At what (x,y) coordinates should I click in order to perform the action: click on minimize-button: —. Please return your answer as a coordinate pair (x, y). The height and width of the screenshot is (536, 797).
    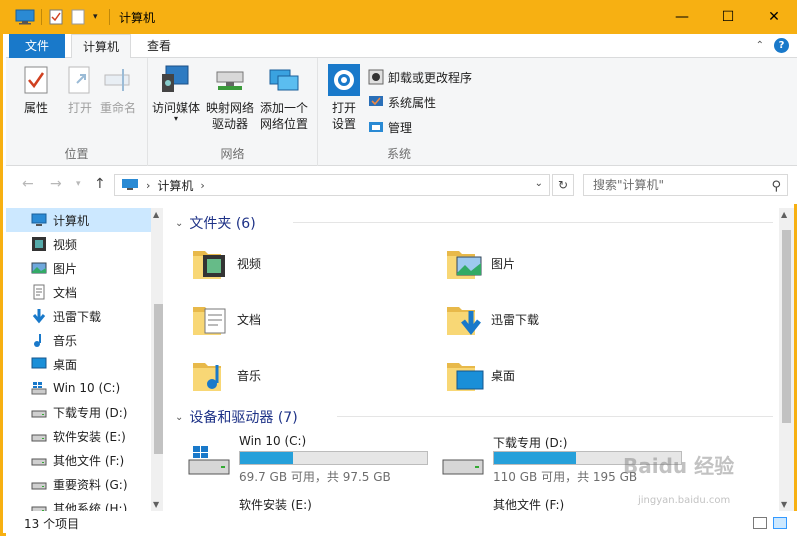
    Looking at the image, I should click on (682, 17).